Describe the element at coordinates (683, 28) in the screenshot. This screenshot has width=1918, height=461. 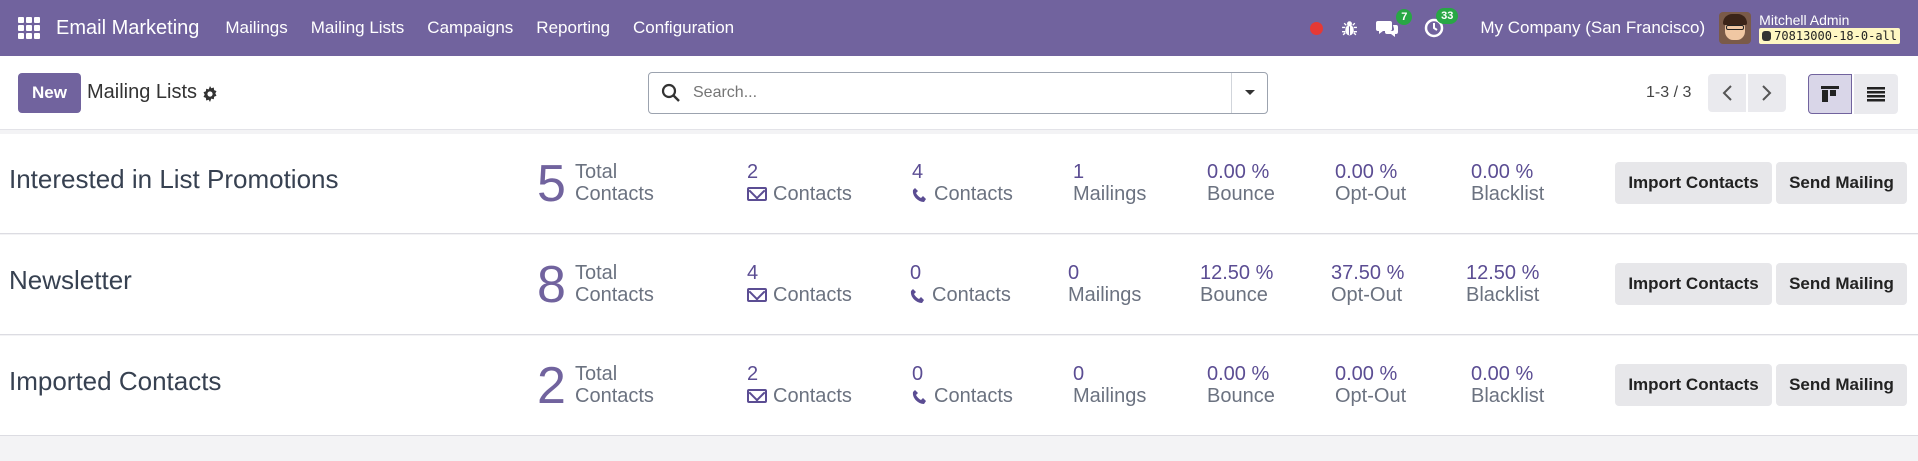
I see `menu-configuration: Configuration` at that location.